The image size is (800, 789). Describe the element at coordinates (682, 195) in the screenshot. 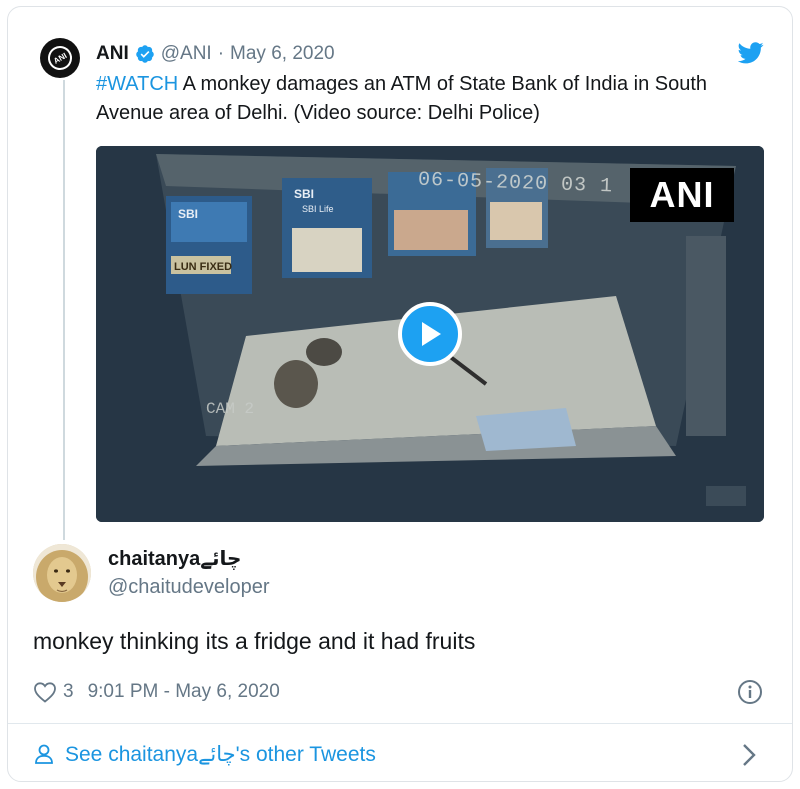

I see `ani-watermark: ANI` at that location.